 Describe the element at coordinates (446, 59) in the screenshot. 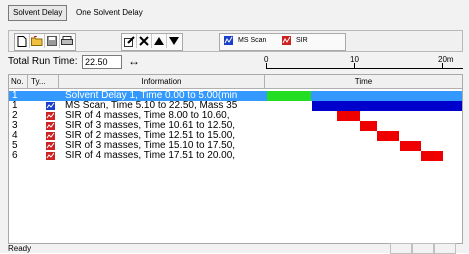

I see `ruler-label: 20m` at that location.